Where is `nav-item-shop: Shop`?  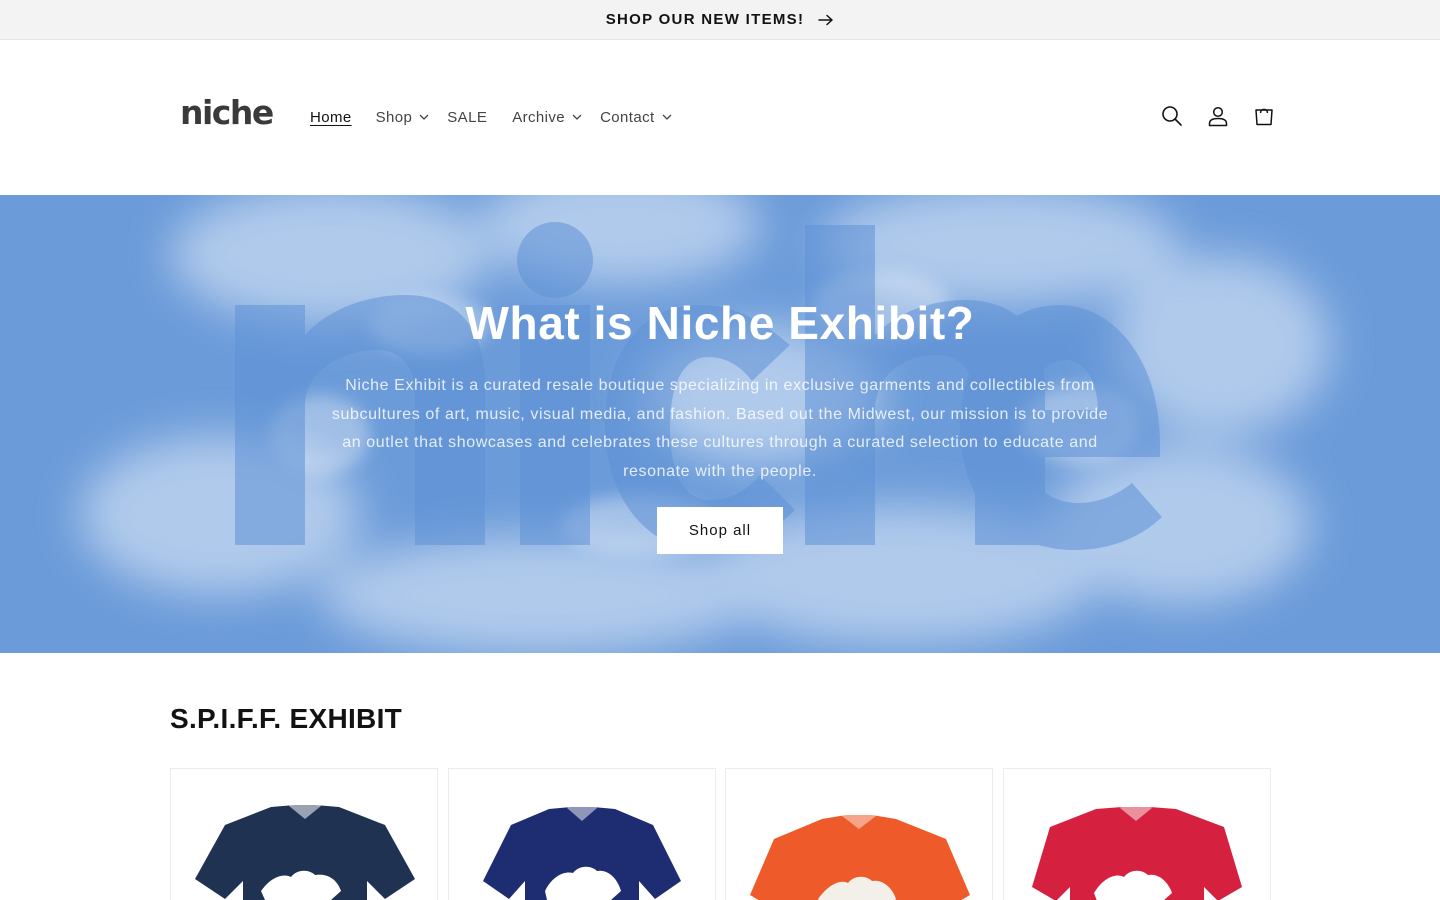
nav-item-shop: Shop is located at coordinates (403, 117).